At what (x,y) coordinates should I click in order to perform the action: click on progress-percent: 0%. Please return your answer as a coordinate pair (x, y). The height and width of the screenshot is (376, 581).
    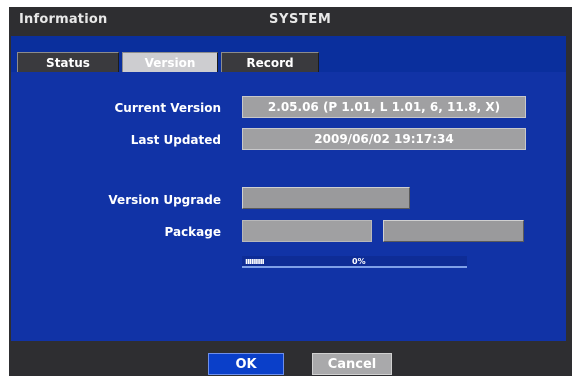
    Looking at the image, I should click on (359, 261).